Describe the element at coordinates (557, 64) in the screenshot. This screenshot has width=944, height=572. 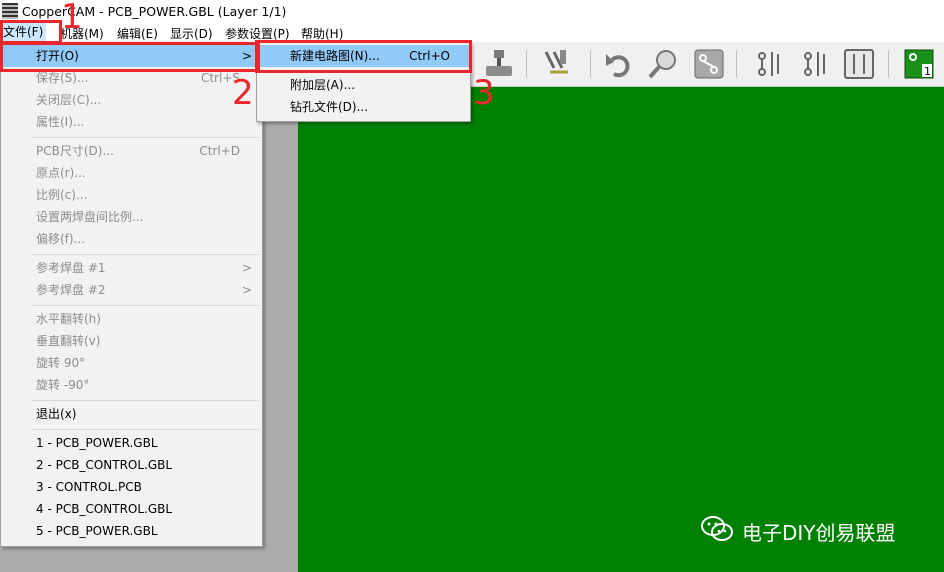
I see `drill-icon` at that location.